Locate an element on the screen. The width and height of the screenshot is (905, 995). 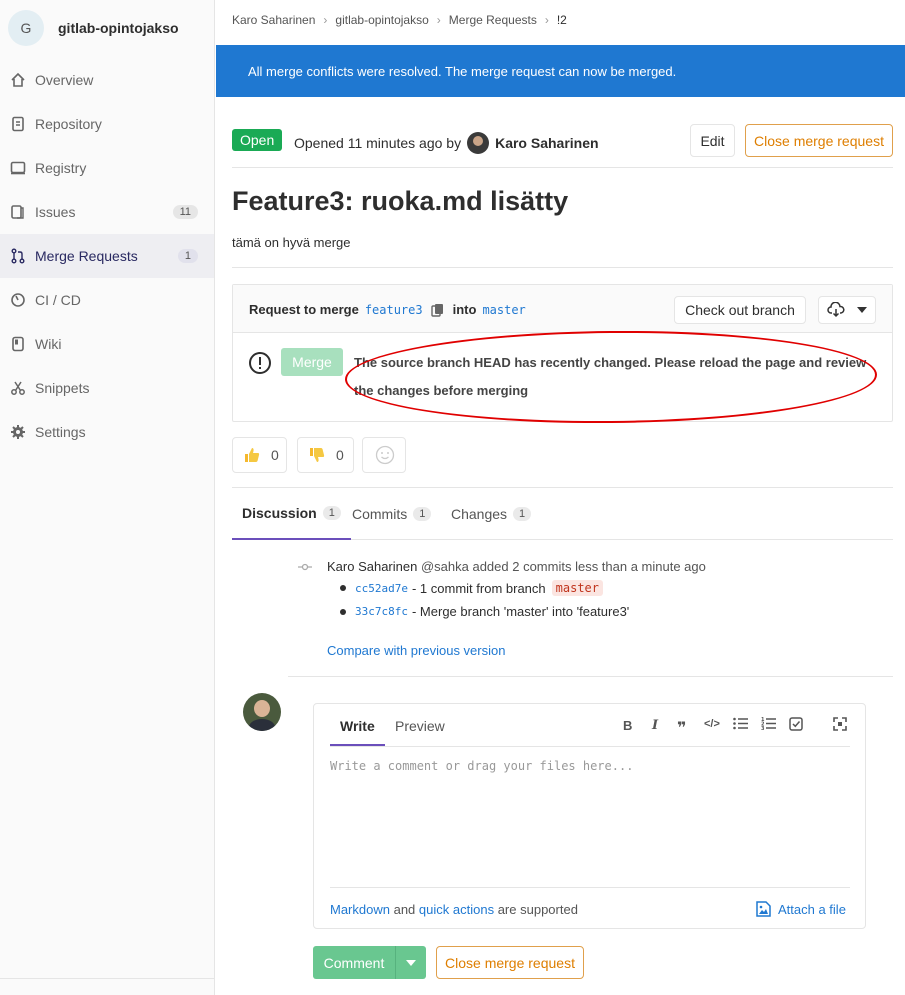
sidebar-item-ci-cd: CI / CD is located at coordinates (107, 300).